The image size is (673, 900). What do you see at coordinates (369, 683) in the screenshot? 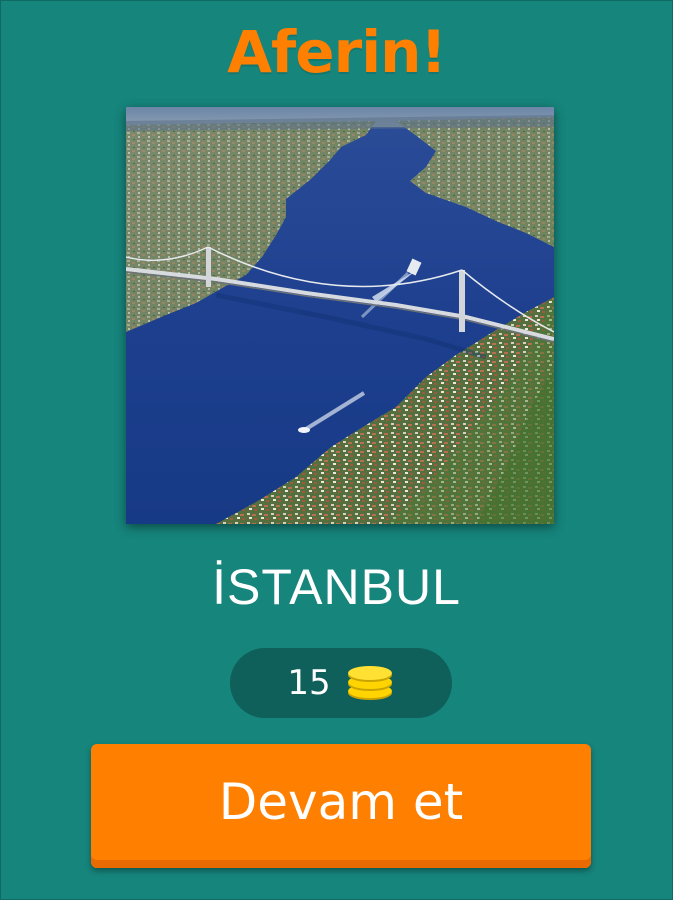
I see `coin-stack-icon` at bounding box center [369, 683].